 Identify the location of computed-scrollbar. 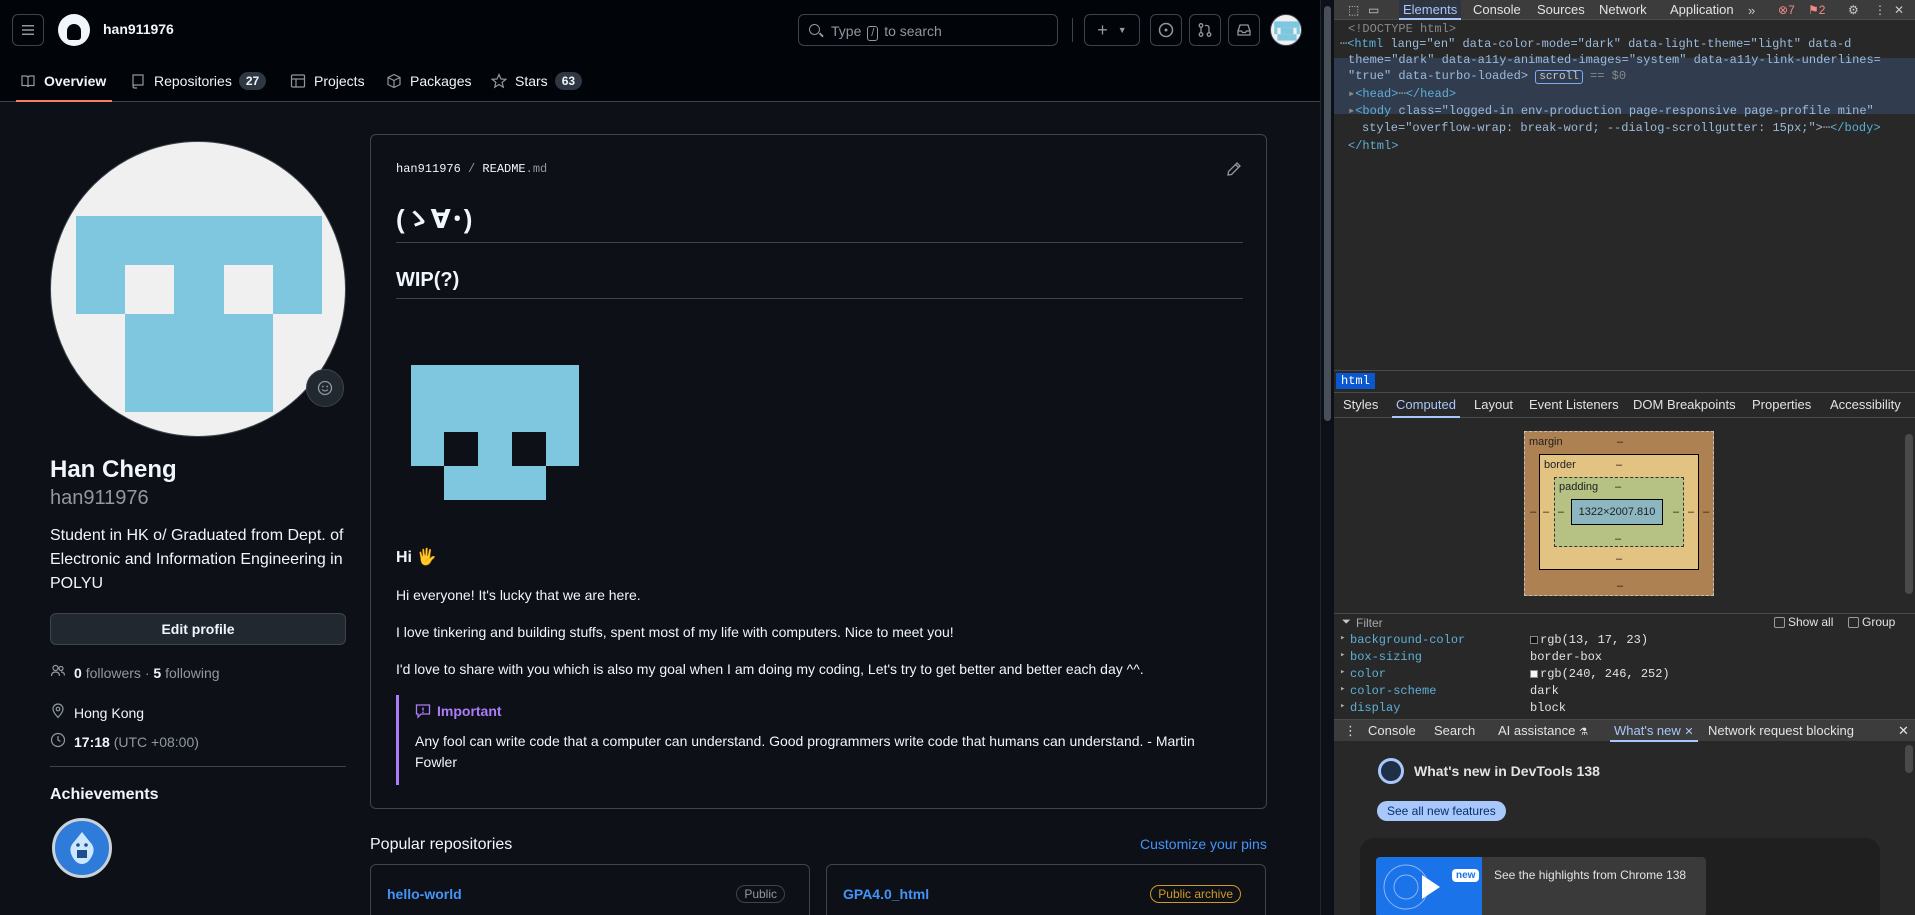
(1909, 514).